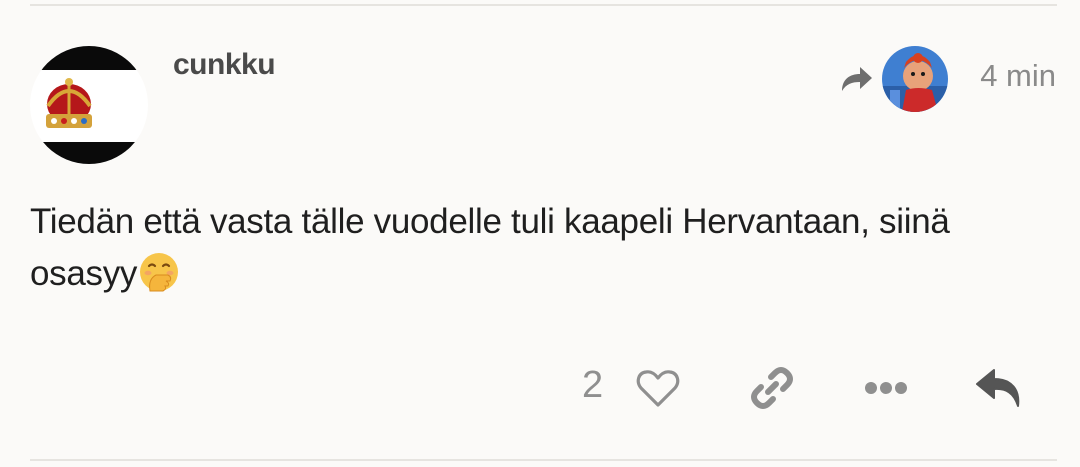 The height and width of the screenshot is (467, 1080). Describe the element at coordinates (543, 460) in the screenshot. I see `bottom-divider` at that location.